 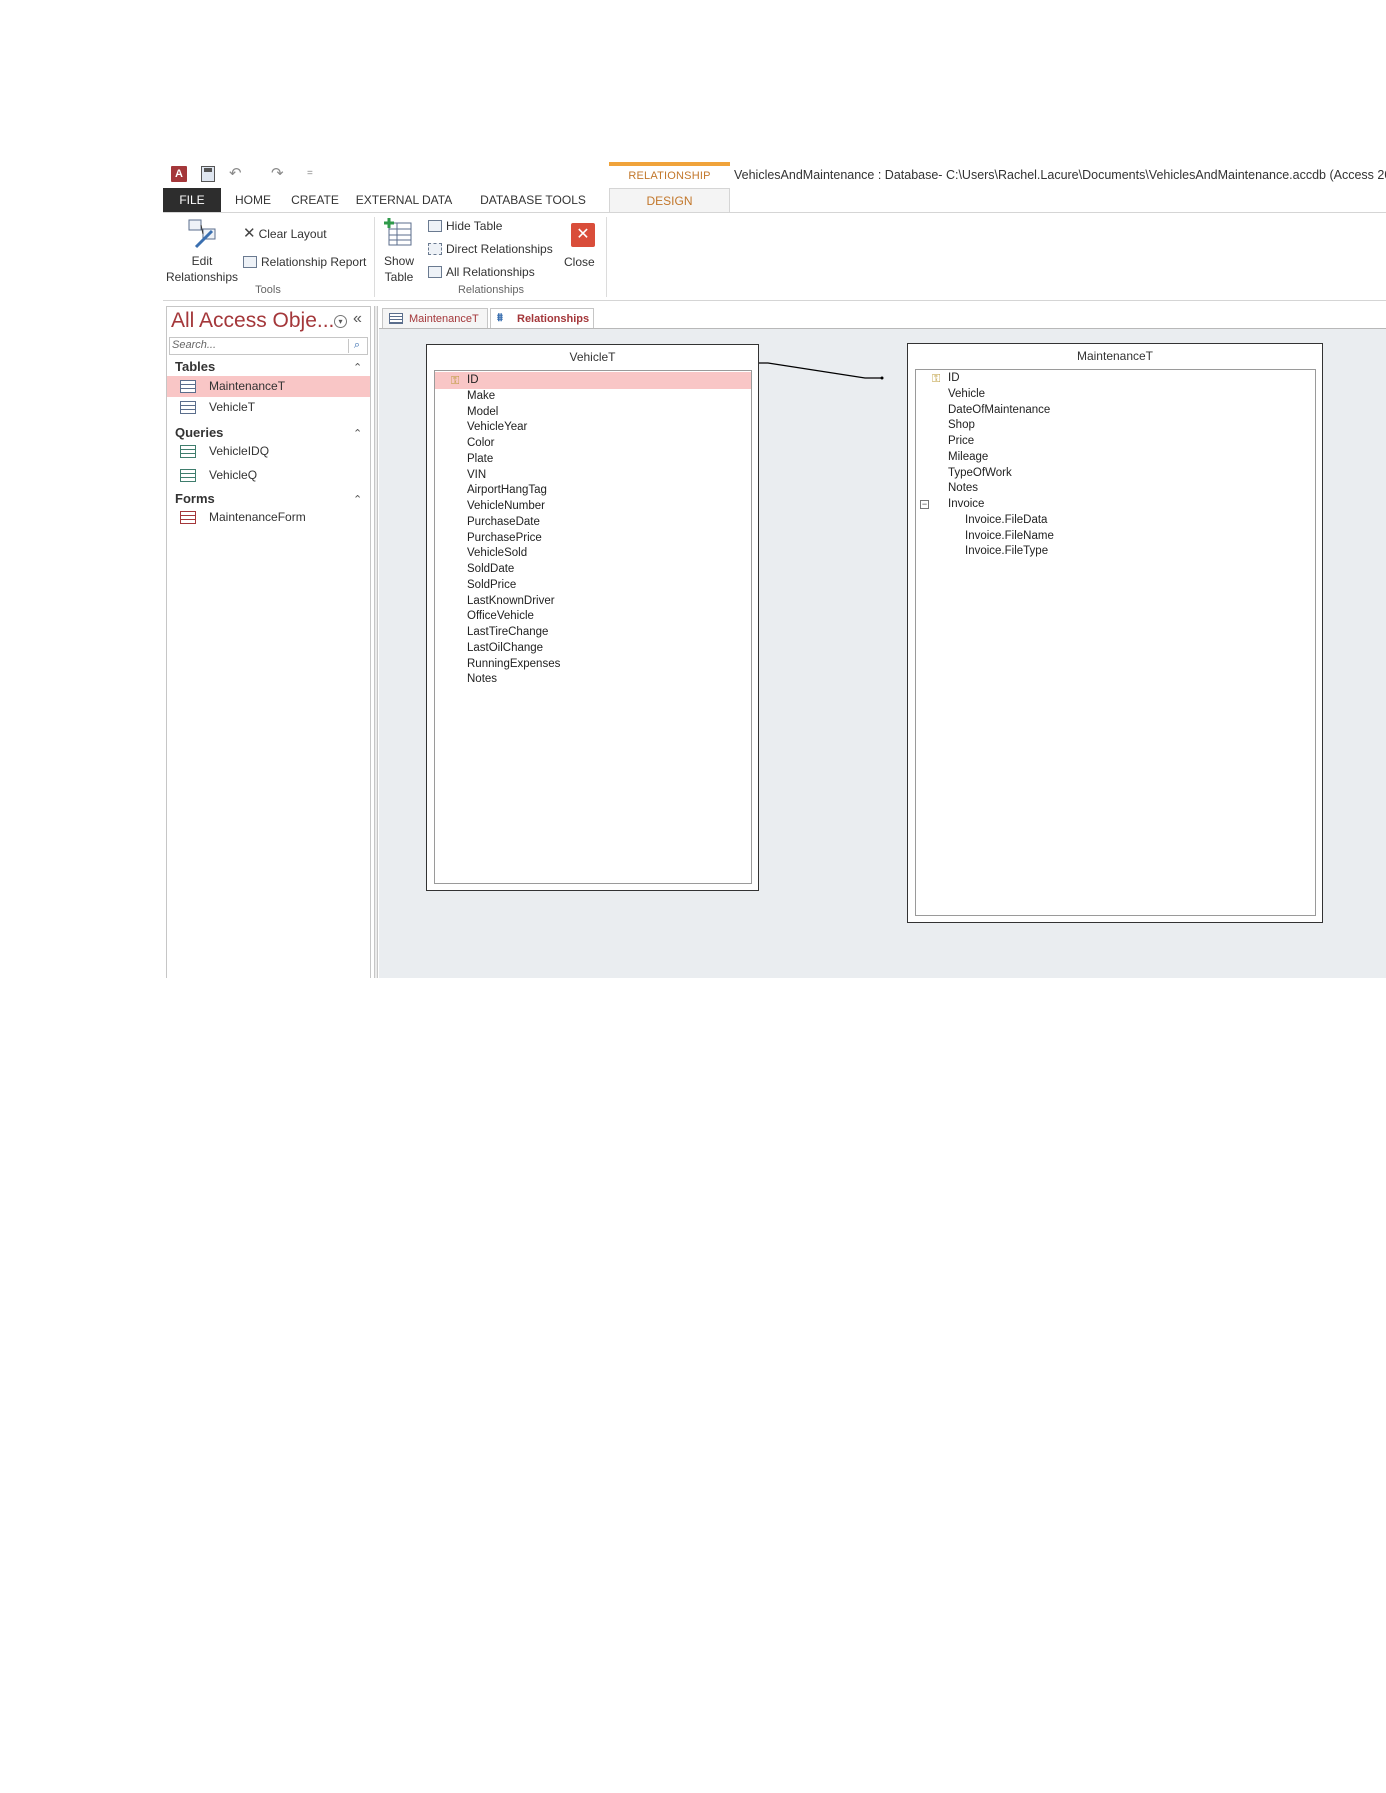 What do you see at coordinates (340, 321) in the screenshot?
I see `nav-menu-icon: ▾` at bounding box center [340, 321].